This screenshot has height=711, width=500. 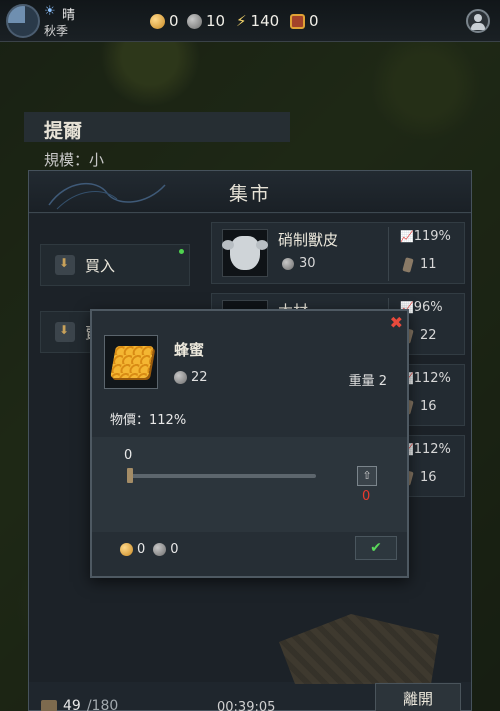 I want to click on inventory-capacity: 49/180, so click(x=79, y=704).